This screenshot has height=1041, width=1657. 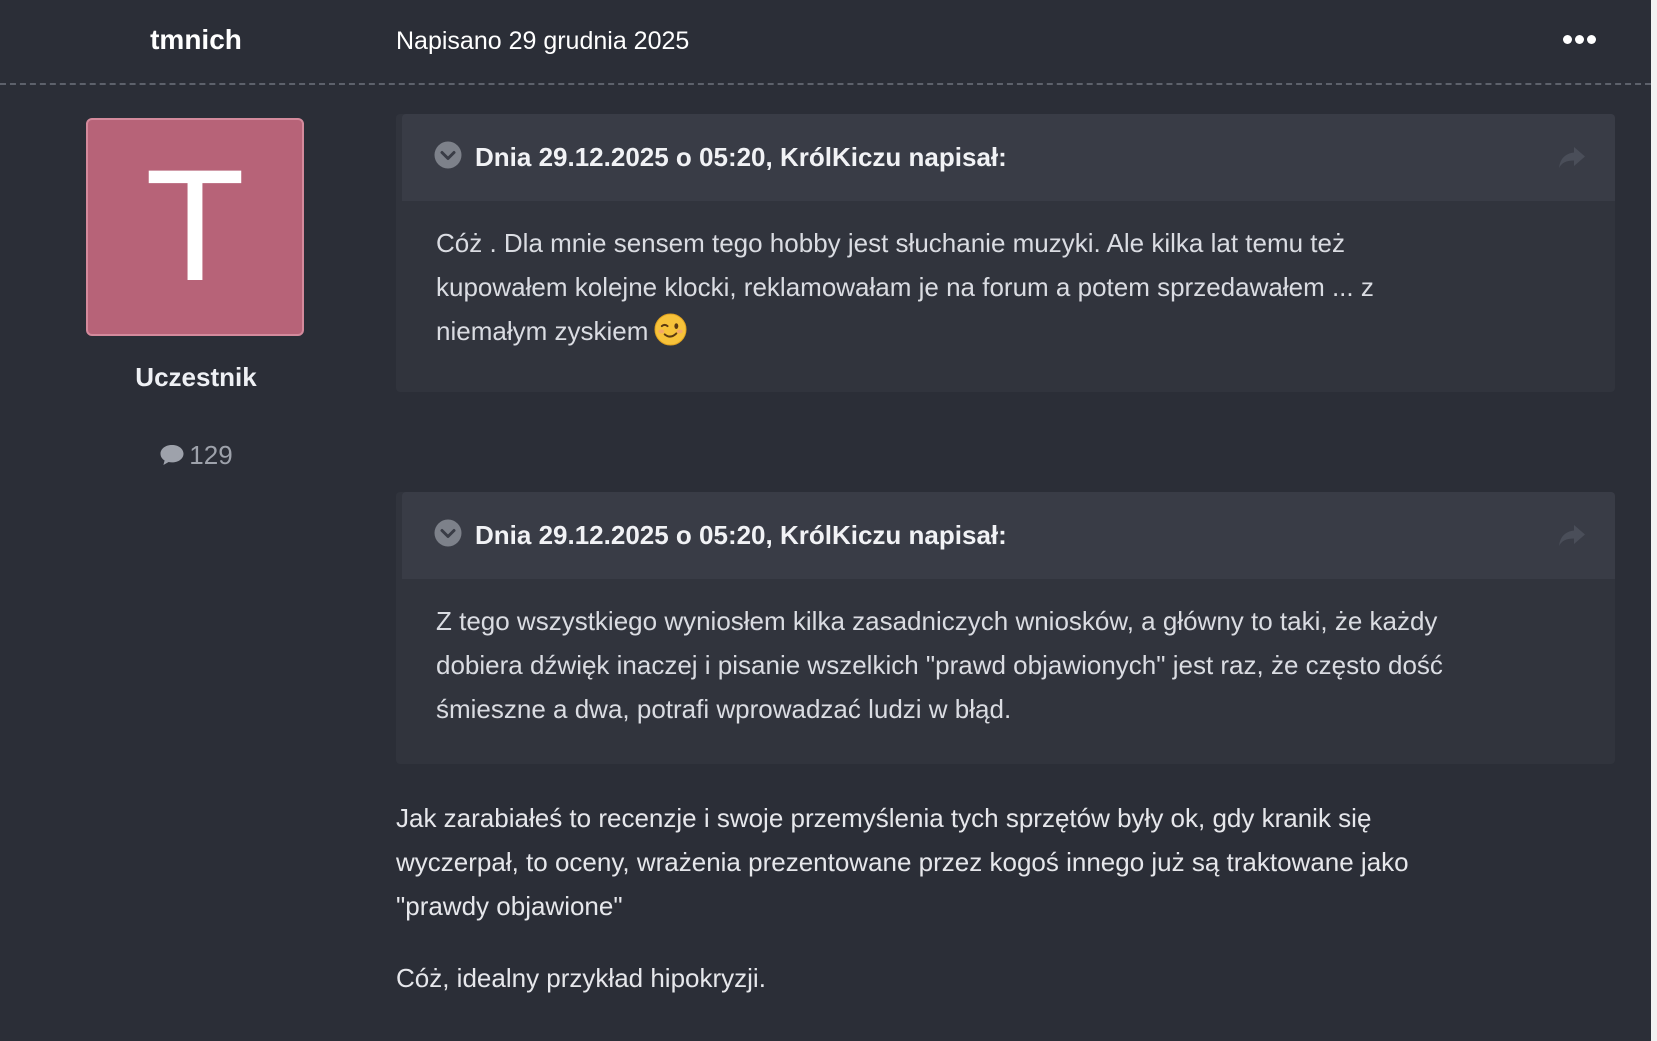 I want to click on user-rank: Uczestnik, so click(x=196, y=377).